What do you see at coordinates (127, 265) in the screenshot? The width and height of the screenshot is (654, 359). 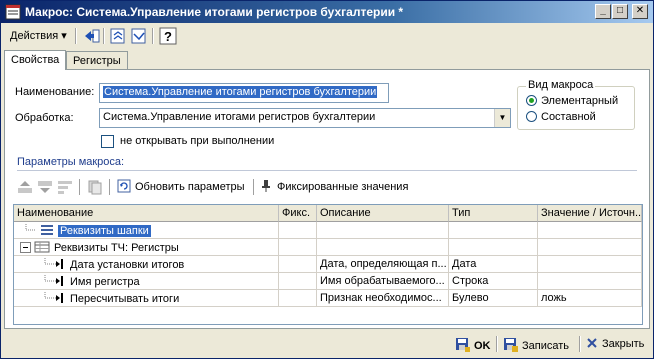 I see `row-name: Дата установки итогов` at bounding box center [127, 265].